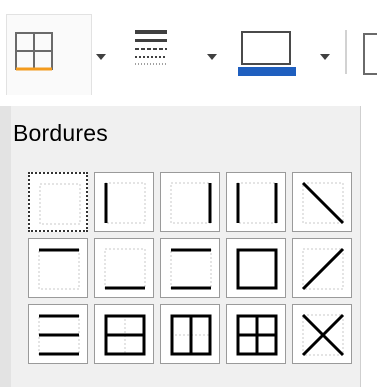 This screenshot has width=377, height=387. What do you see at coordinates (267, 53) in the screenshot?
I see `border-color-icon` at bounding box center [267, 53].